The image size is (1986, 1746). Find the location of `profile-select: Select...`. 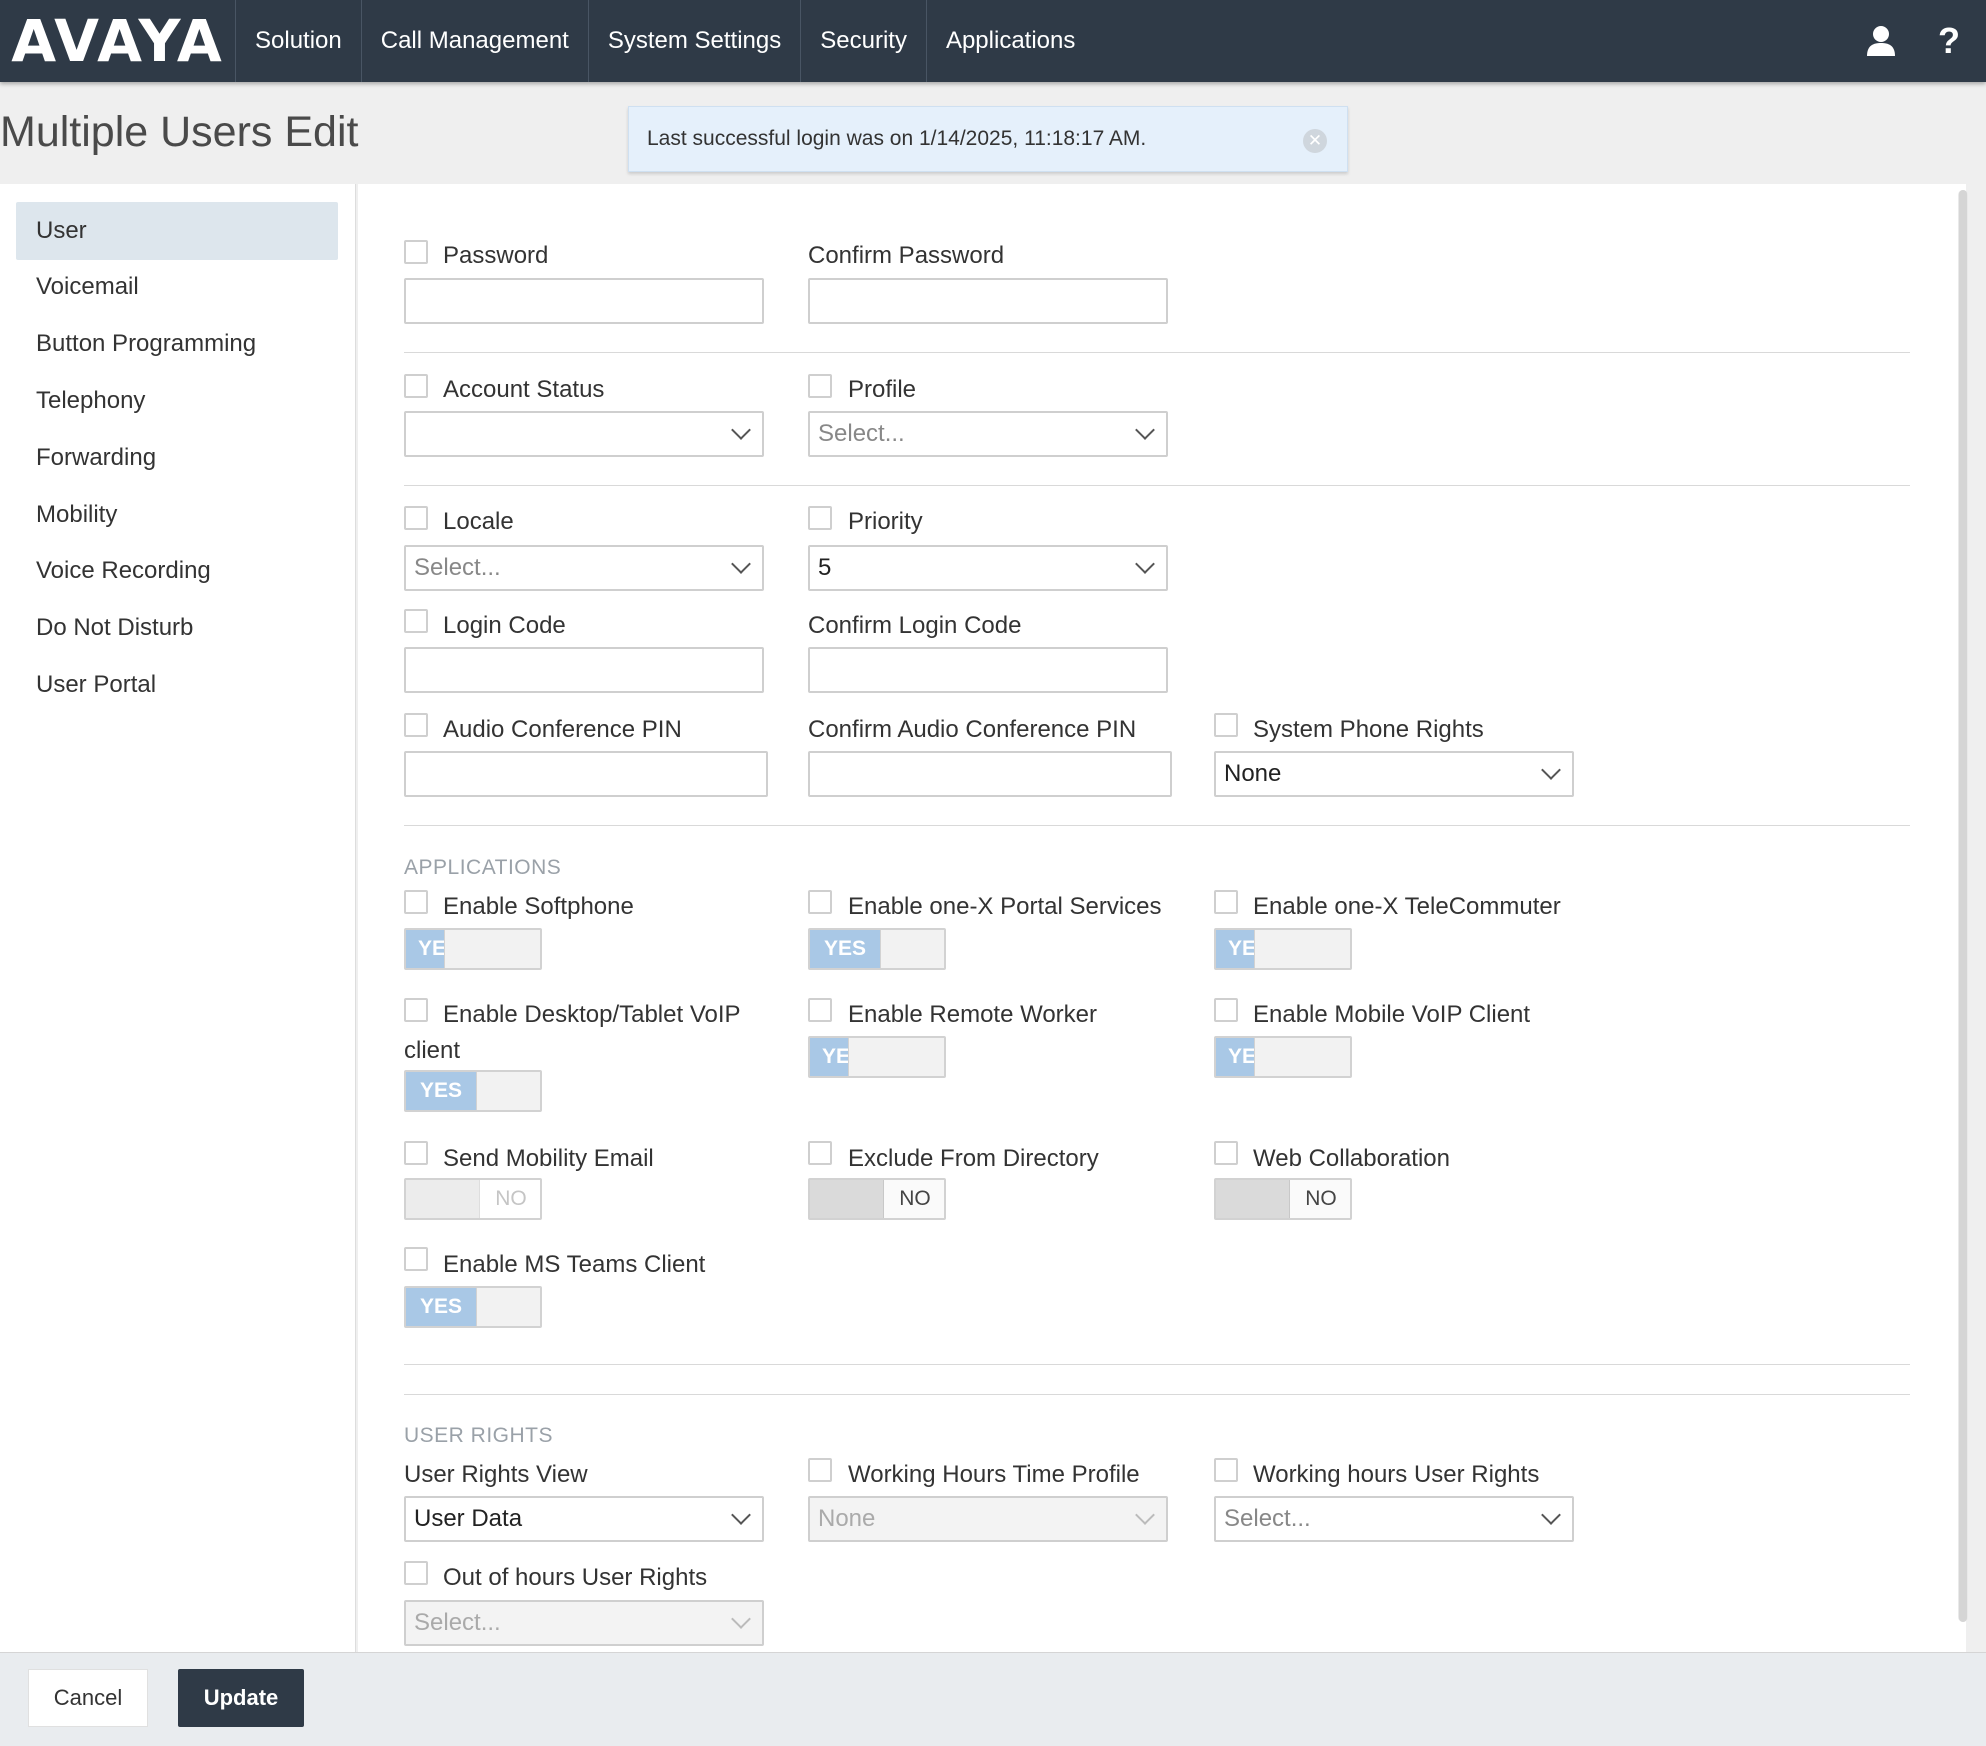

profile-select: Select... is located at coordinates (988, 434).